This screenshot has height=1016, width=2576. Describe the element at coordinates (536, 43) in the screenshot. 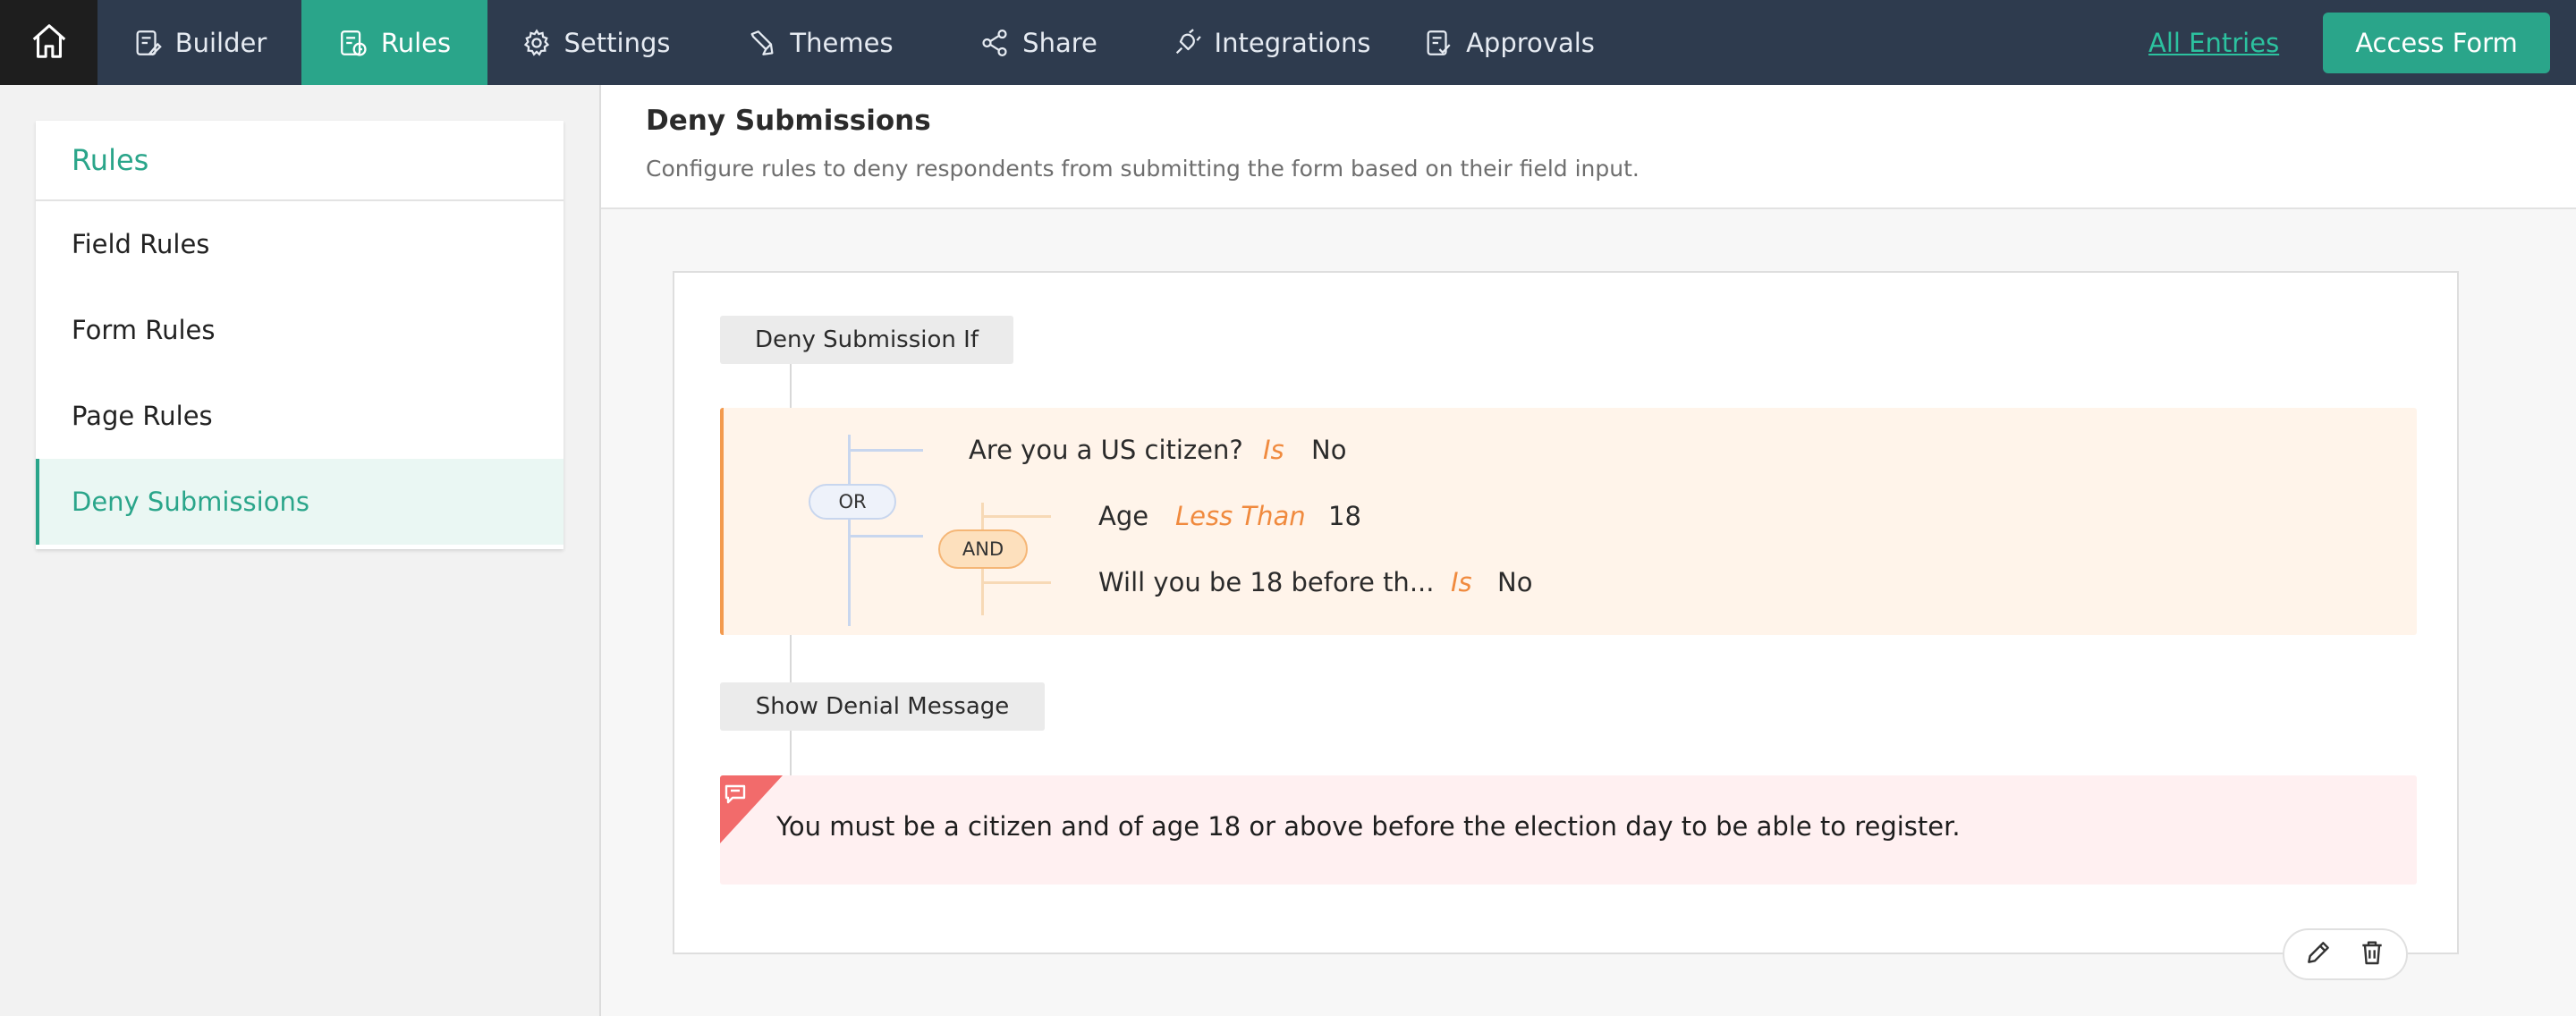

I see `gear-icon` at that location.